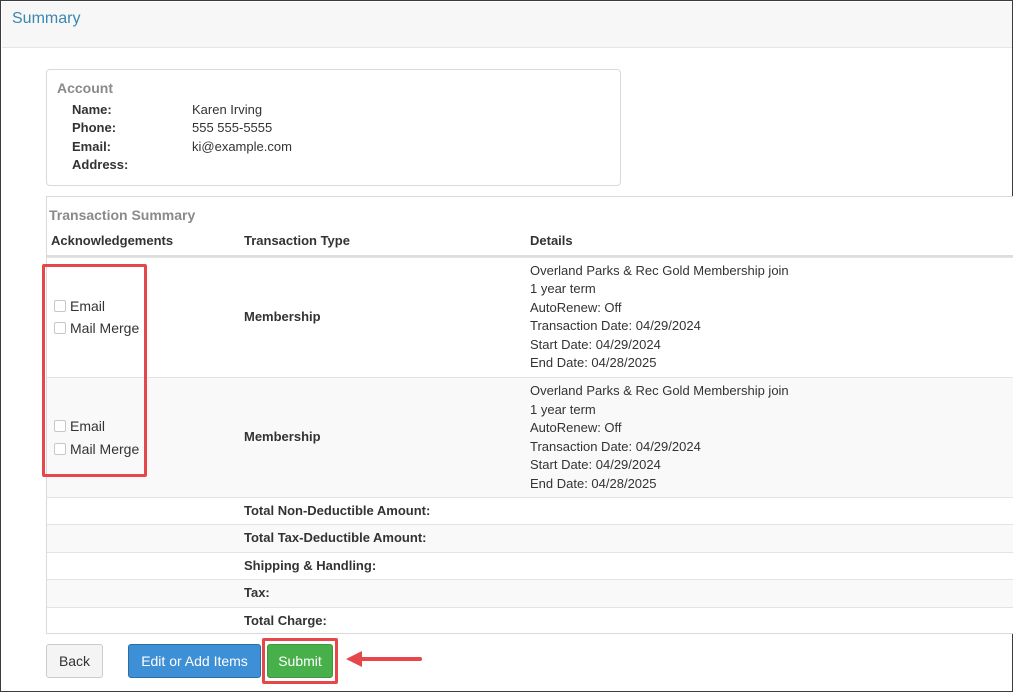  Describe the element at coordinates (530, 538) in the screenshot. I see `total-row: Total Tax-Deductible Amount:` at that location.